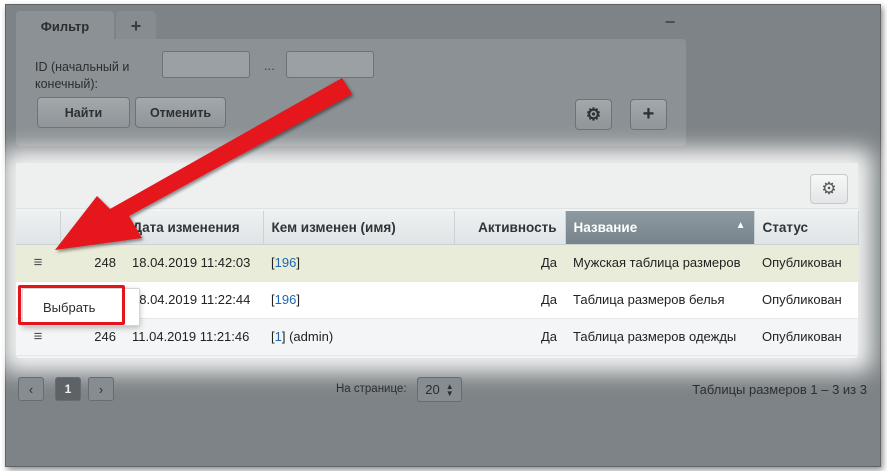 This screenshot has height=471, width=887. What do you see at coordinates (193, 300) in the screenshot?
I see `cell-date: 18.04.2019 11:22:44` at bounding box center [193, 300].